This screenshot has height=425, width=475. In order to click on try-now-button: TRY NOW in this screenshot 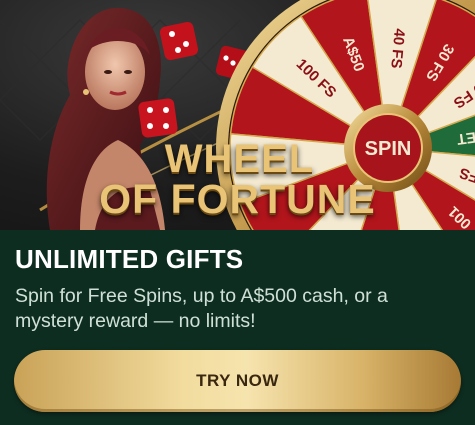, I will do `click(237, 381)`.